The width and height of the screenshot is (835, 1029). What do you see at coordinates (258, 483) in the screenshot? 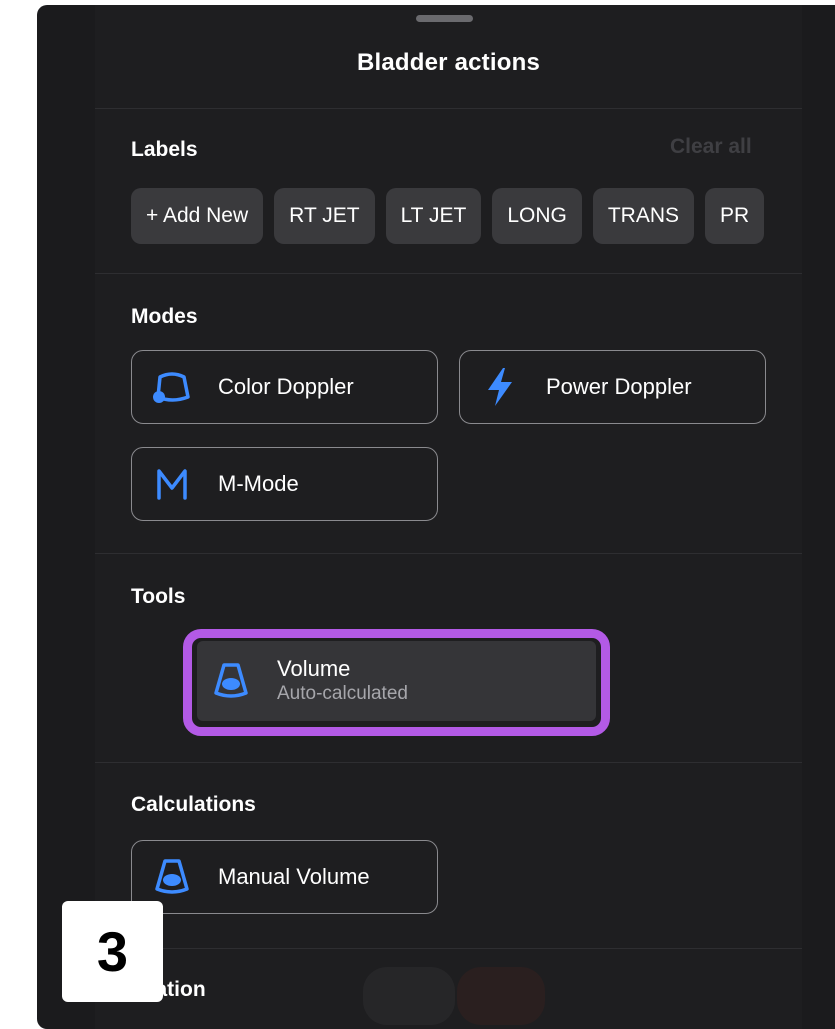
I see `m-mode-label: M-Mode` at bounding box center [258, 483].